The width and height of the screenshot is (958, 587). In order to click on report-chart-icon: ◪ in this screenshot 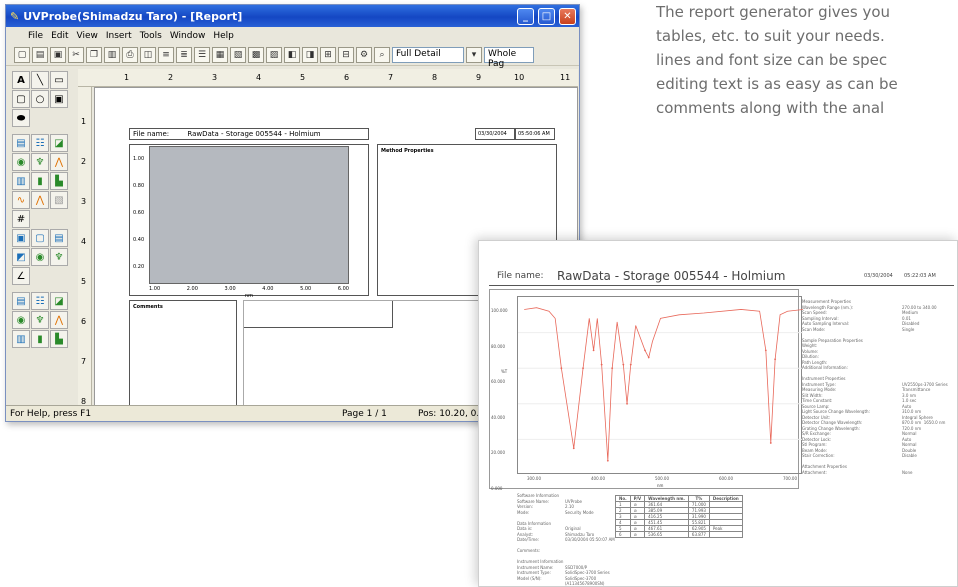, I will do `click(59, 301)`.